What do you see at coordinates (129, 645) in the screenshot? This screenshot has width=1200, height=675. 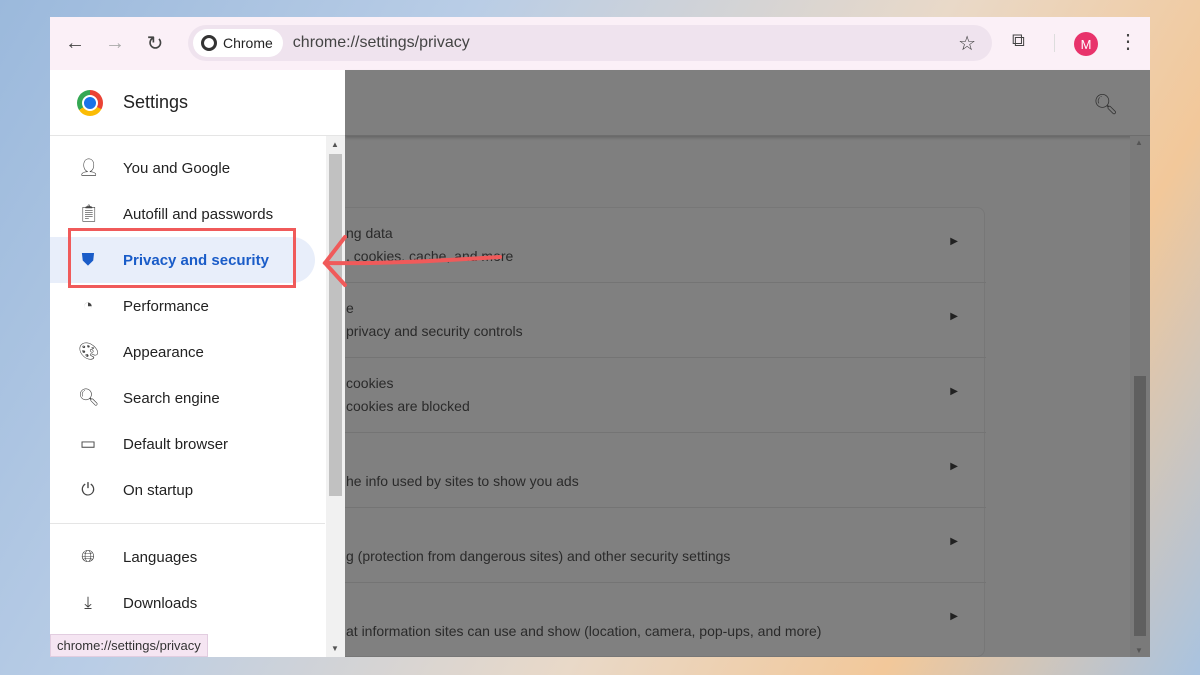 I see `status-bubble: chrome://settings/privacy` at bounding box center [129, 645].